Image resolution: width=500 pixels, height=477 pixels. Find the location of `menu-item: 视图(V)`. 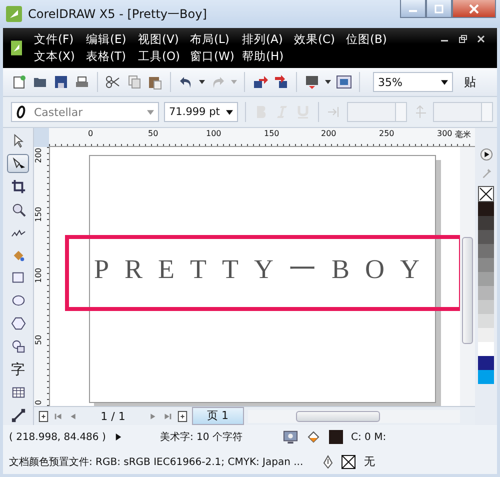

menu-item: 视图(V) is located at coordinates (164, 39).